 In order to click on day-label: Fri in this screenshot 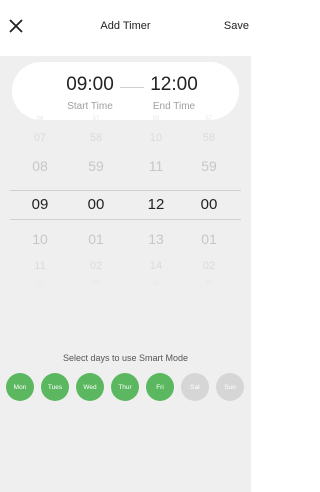, I will do `click(160, 387)`.